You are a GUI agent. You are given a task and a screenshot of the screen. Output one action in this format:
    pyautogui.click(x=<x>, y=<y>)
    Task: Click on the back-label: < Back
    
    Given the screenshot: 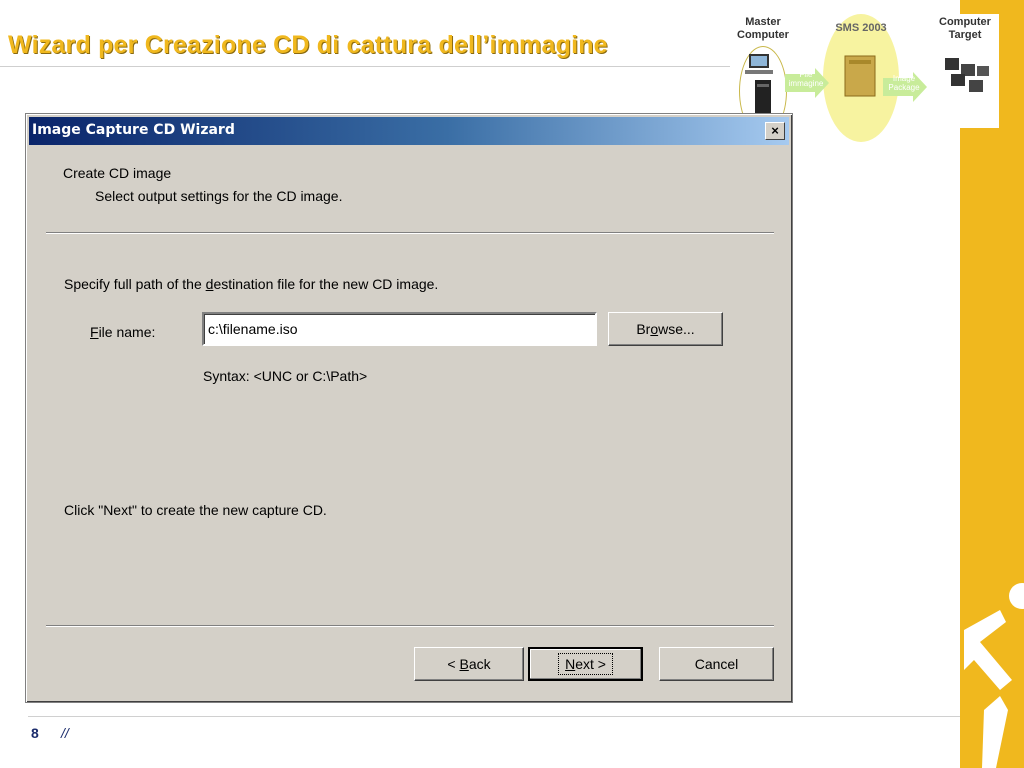 What is the action you would take?
    pyautogui.click(x=468, y=664)
    